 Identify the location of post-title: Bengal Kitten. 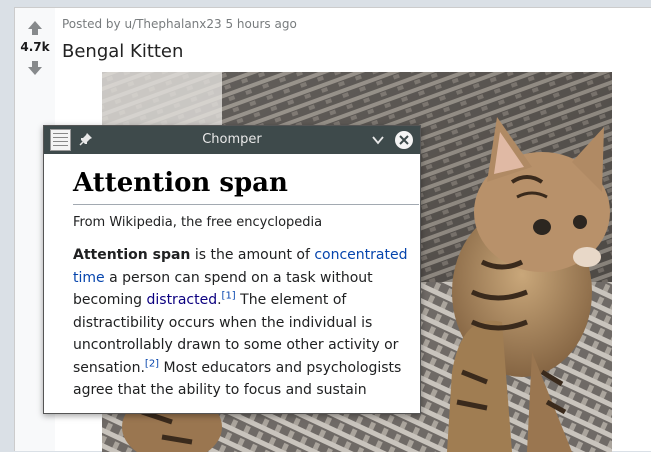
(122, 51).